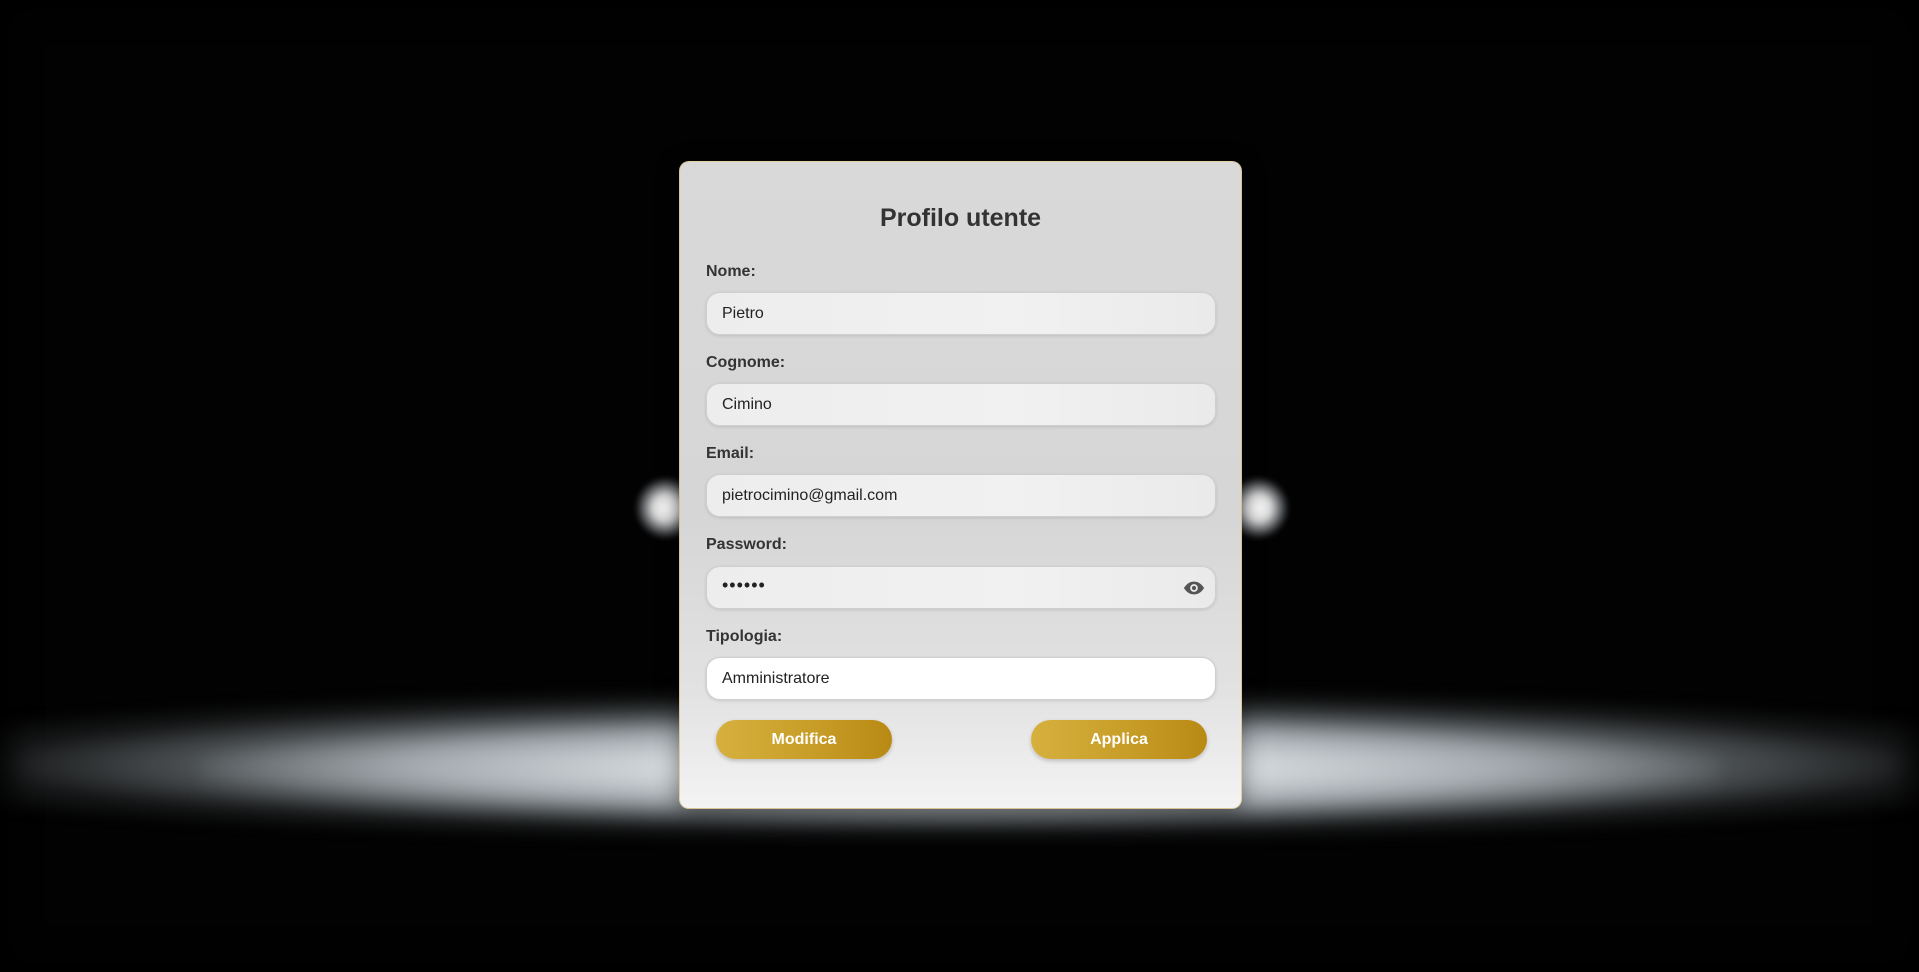 The image size is (1919, 972). Describe the element at coordinates (746, 544) in the screenshot. I see `password-label: Password:` at that location.